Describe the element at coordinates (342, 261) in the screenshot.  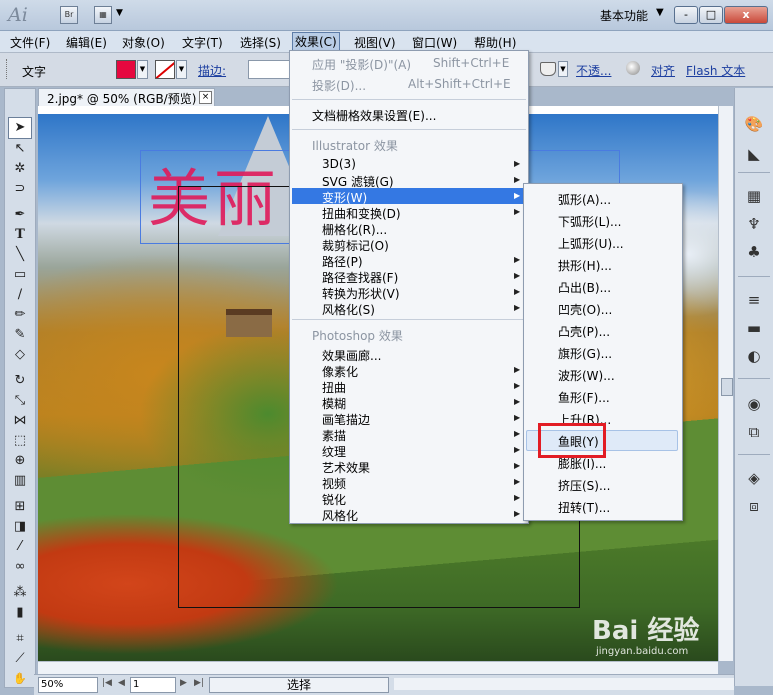
I see `menu-item-path: 路径(P)` at that location.